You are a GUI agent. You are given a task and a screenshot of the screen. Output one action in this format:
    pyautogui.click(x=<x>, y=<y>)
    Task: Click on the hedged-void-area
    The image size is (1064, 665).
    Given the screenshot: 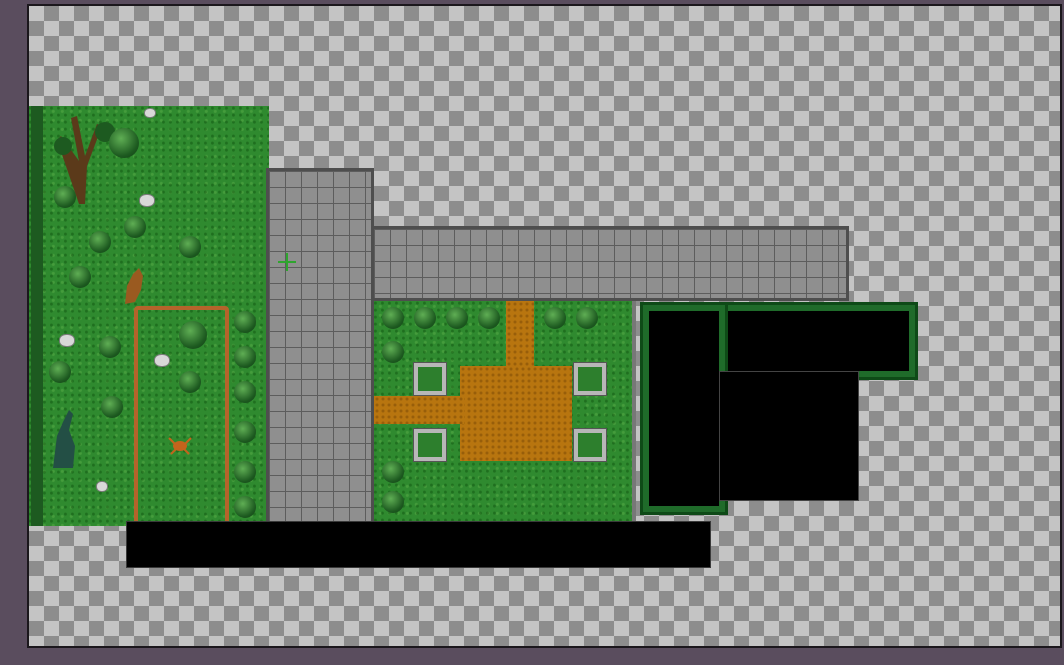 What is the action you would take?
    pyautogui.click(x=684, y=408)
    